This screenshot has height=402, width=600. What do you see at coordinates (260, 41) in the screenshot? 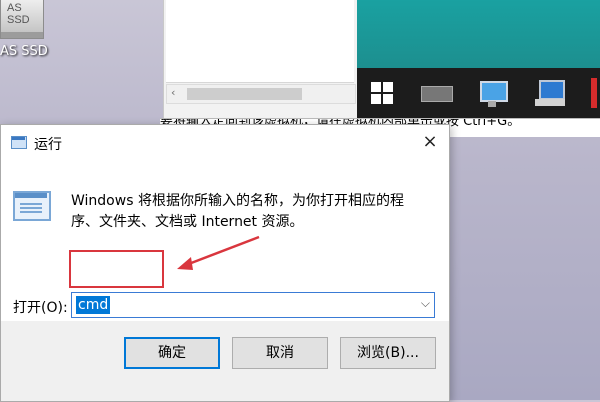
I see `background-window-pane` at bounding box center [260, 41].